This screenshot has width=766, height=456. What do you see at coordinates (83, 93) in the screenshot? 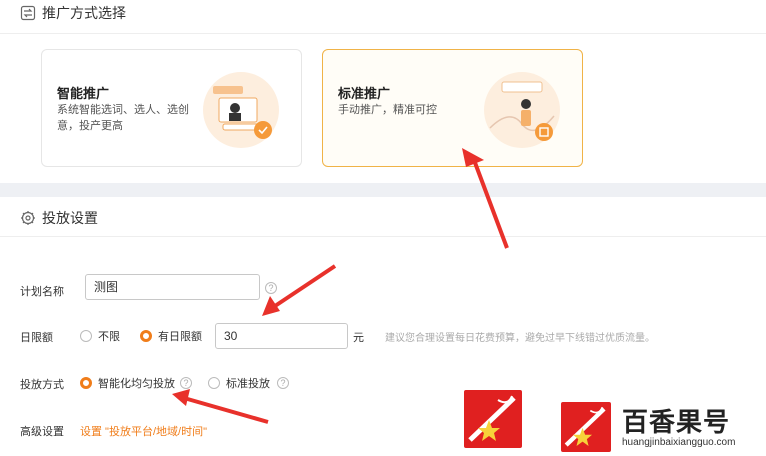
I see `card-smart-title: 智能推广` at bounding box center [83, 93].